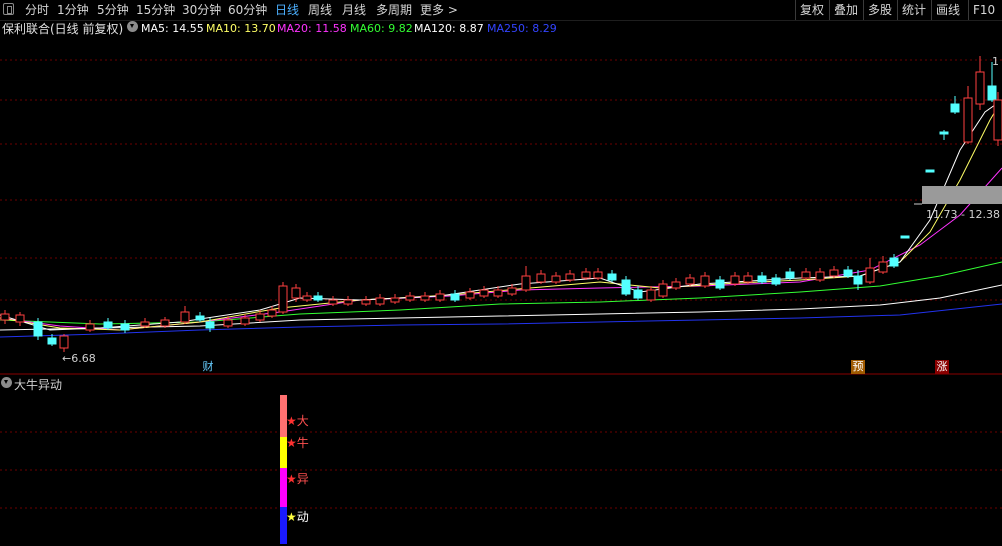 This screenshot has height=546, width=1002. What do you see at coordinates (6, 382) in the screenshot?
I see `indicator-dropdown-icon` at bounding box center [6, 382].